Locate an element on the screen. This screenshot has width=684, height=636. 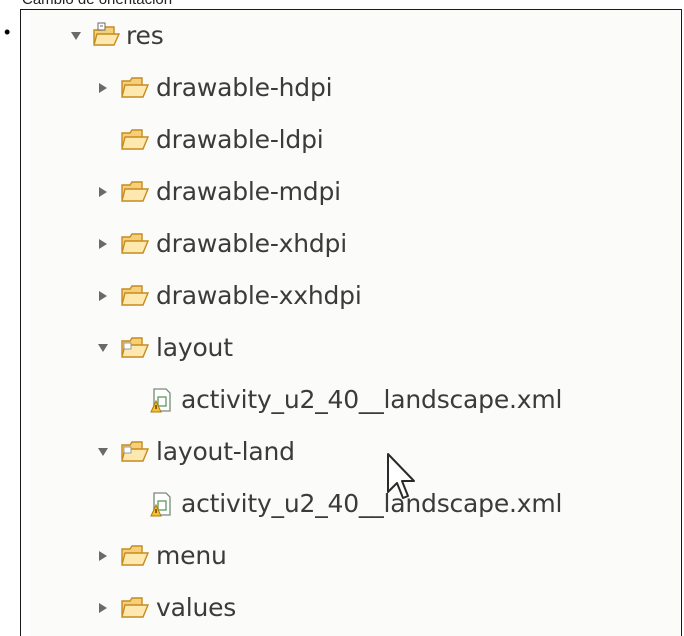
tree-item-label: drawable-mdpi is located at coordinates (248, 191).